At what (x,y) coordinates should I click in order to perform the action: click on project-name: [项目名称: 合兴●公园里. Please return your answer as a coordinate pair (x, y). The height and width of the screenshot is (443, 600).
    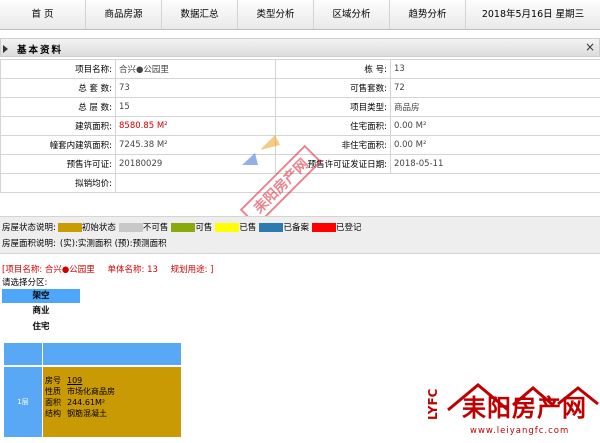
    Looking at the image, I should click on (48, 270).